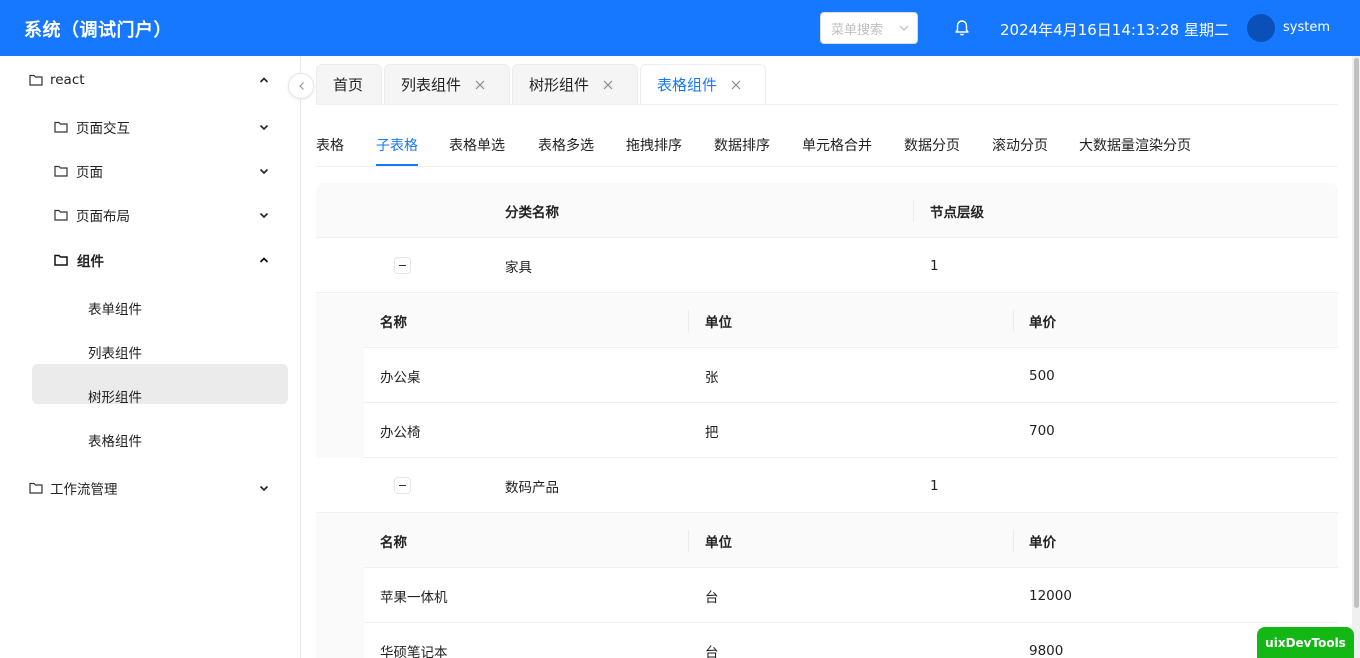 This screenshot has width=1360, height=658. What do you see at coordinates (150, 171) in the screenshot?
I see `sidebar-item-page: 页面` at bounding box center [150, 171].